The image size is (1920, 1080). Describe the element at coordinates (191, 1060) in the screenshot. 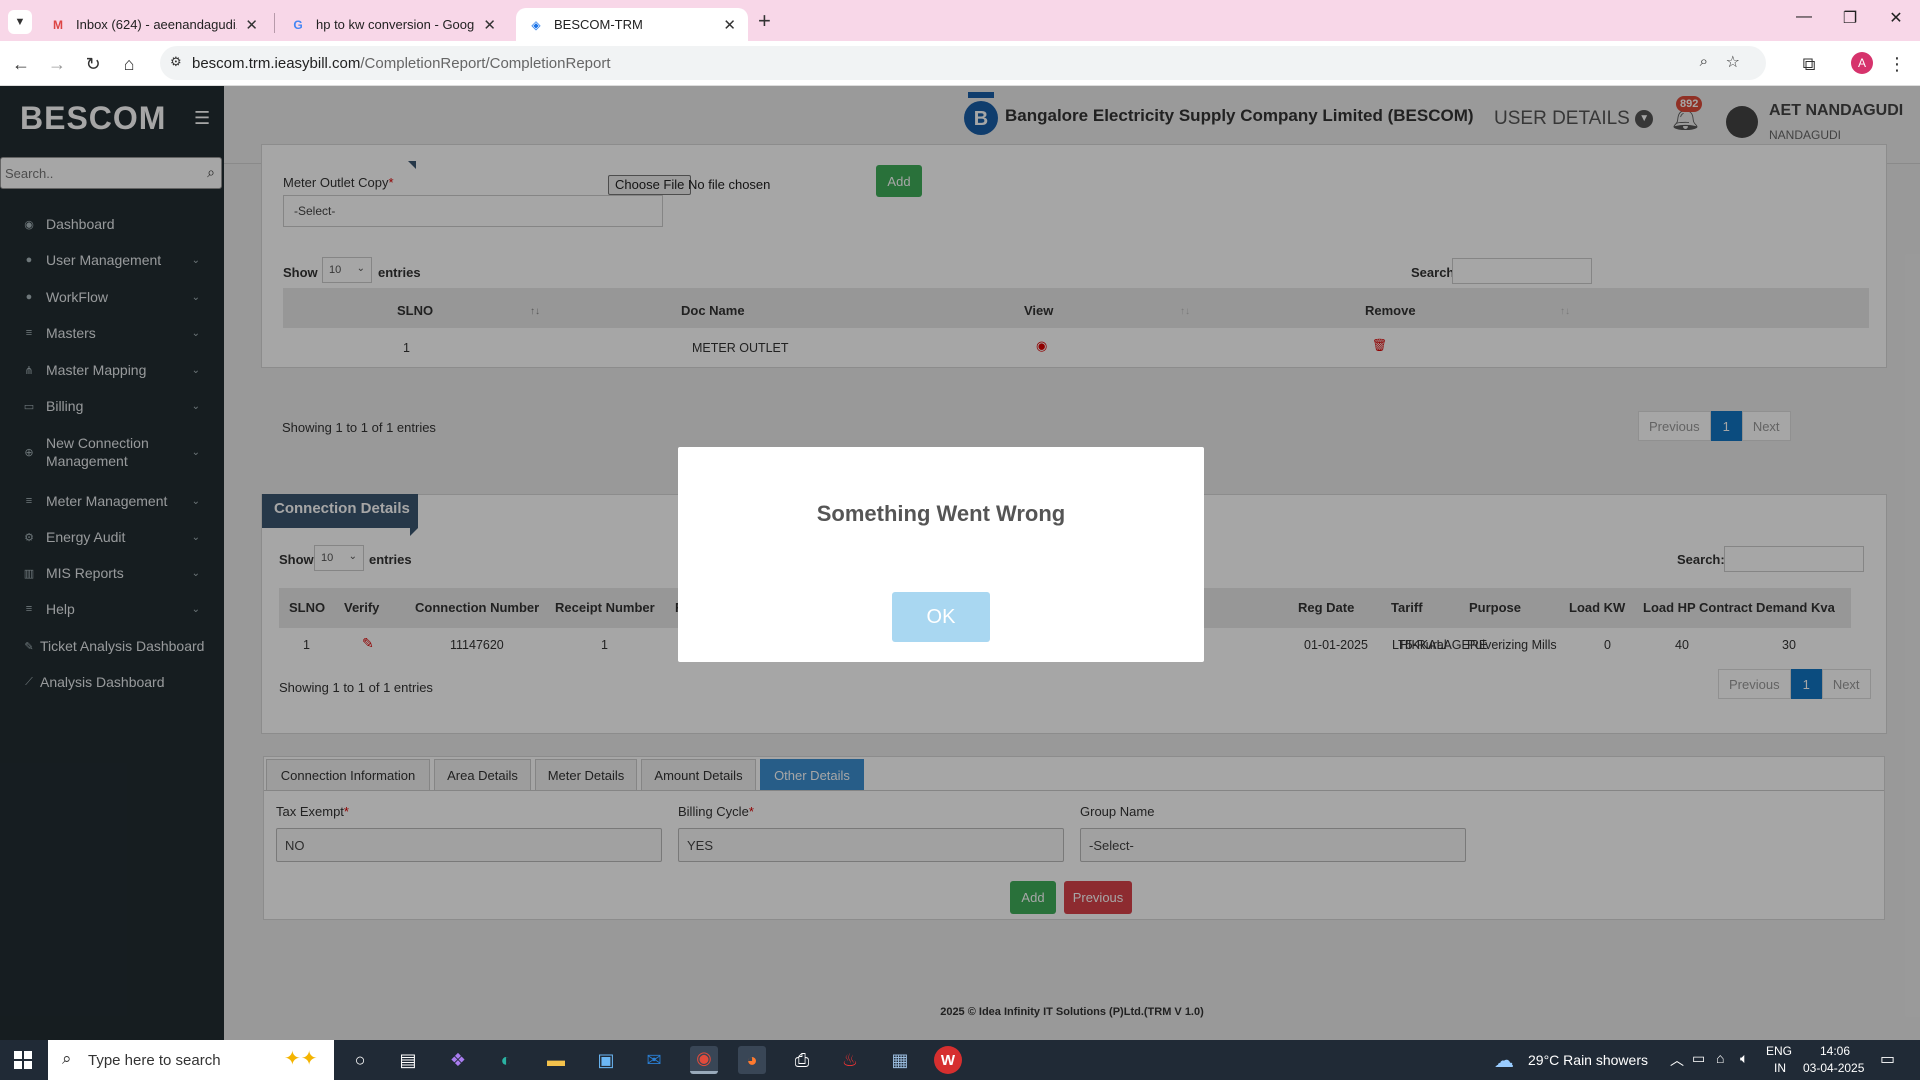

I see `taskbar-search-input: ⌕ Type here to search ✦✦` at that location.